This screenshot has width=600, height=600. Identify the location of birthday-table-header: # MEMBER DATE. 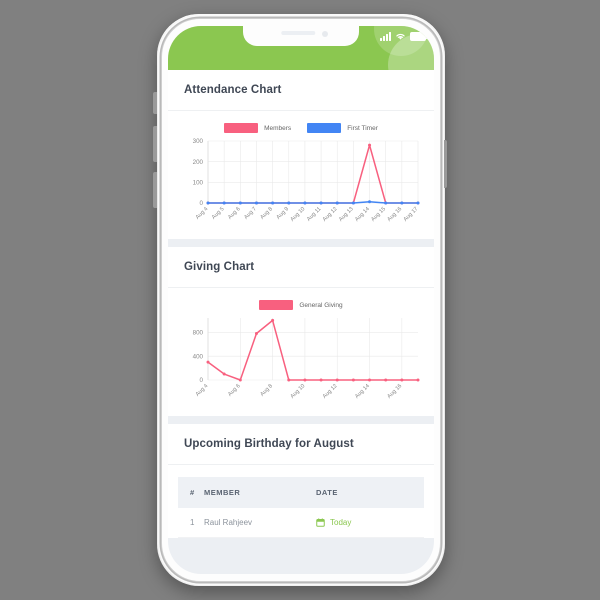
(301, 492).